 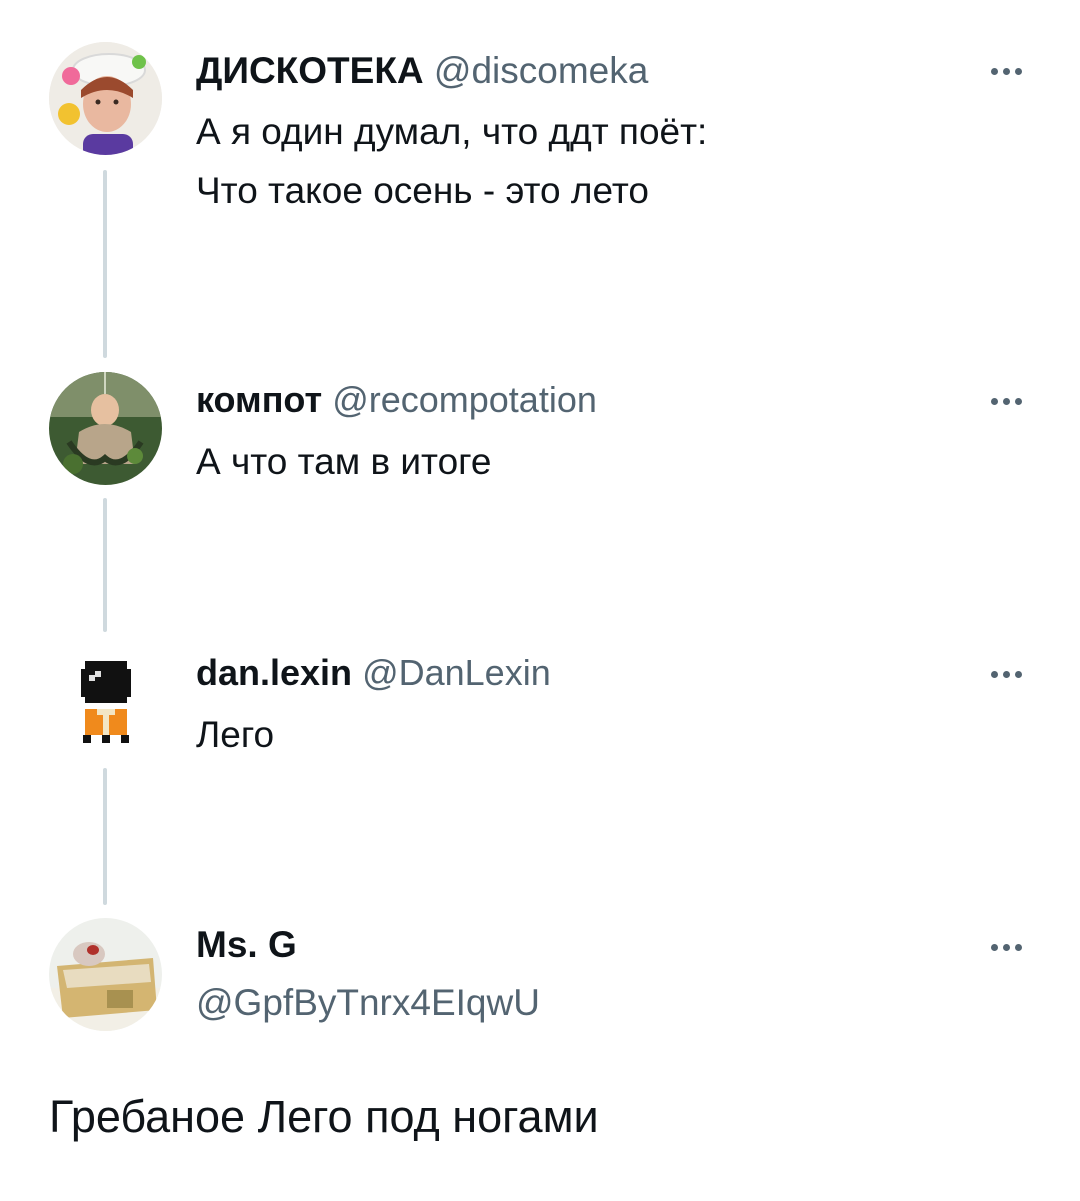 I want to click on pixel-art-avatar-icon, so click(x=105, y=701).